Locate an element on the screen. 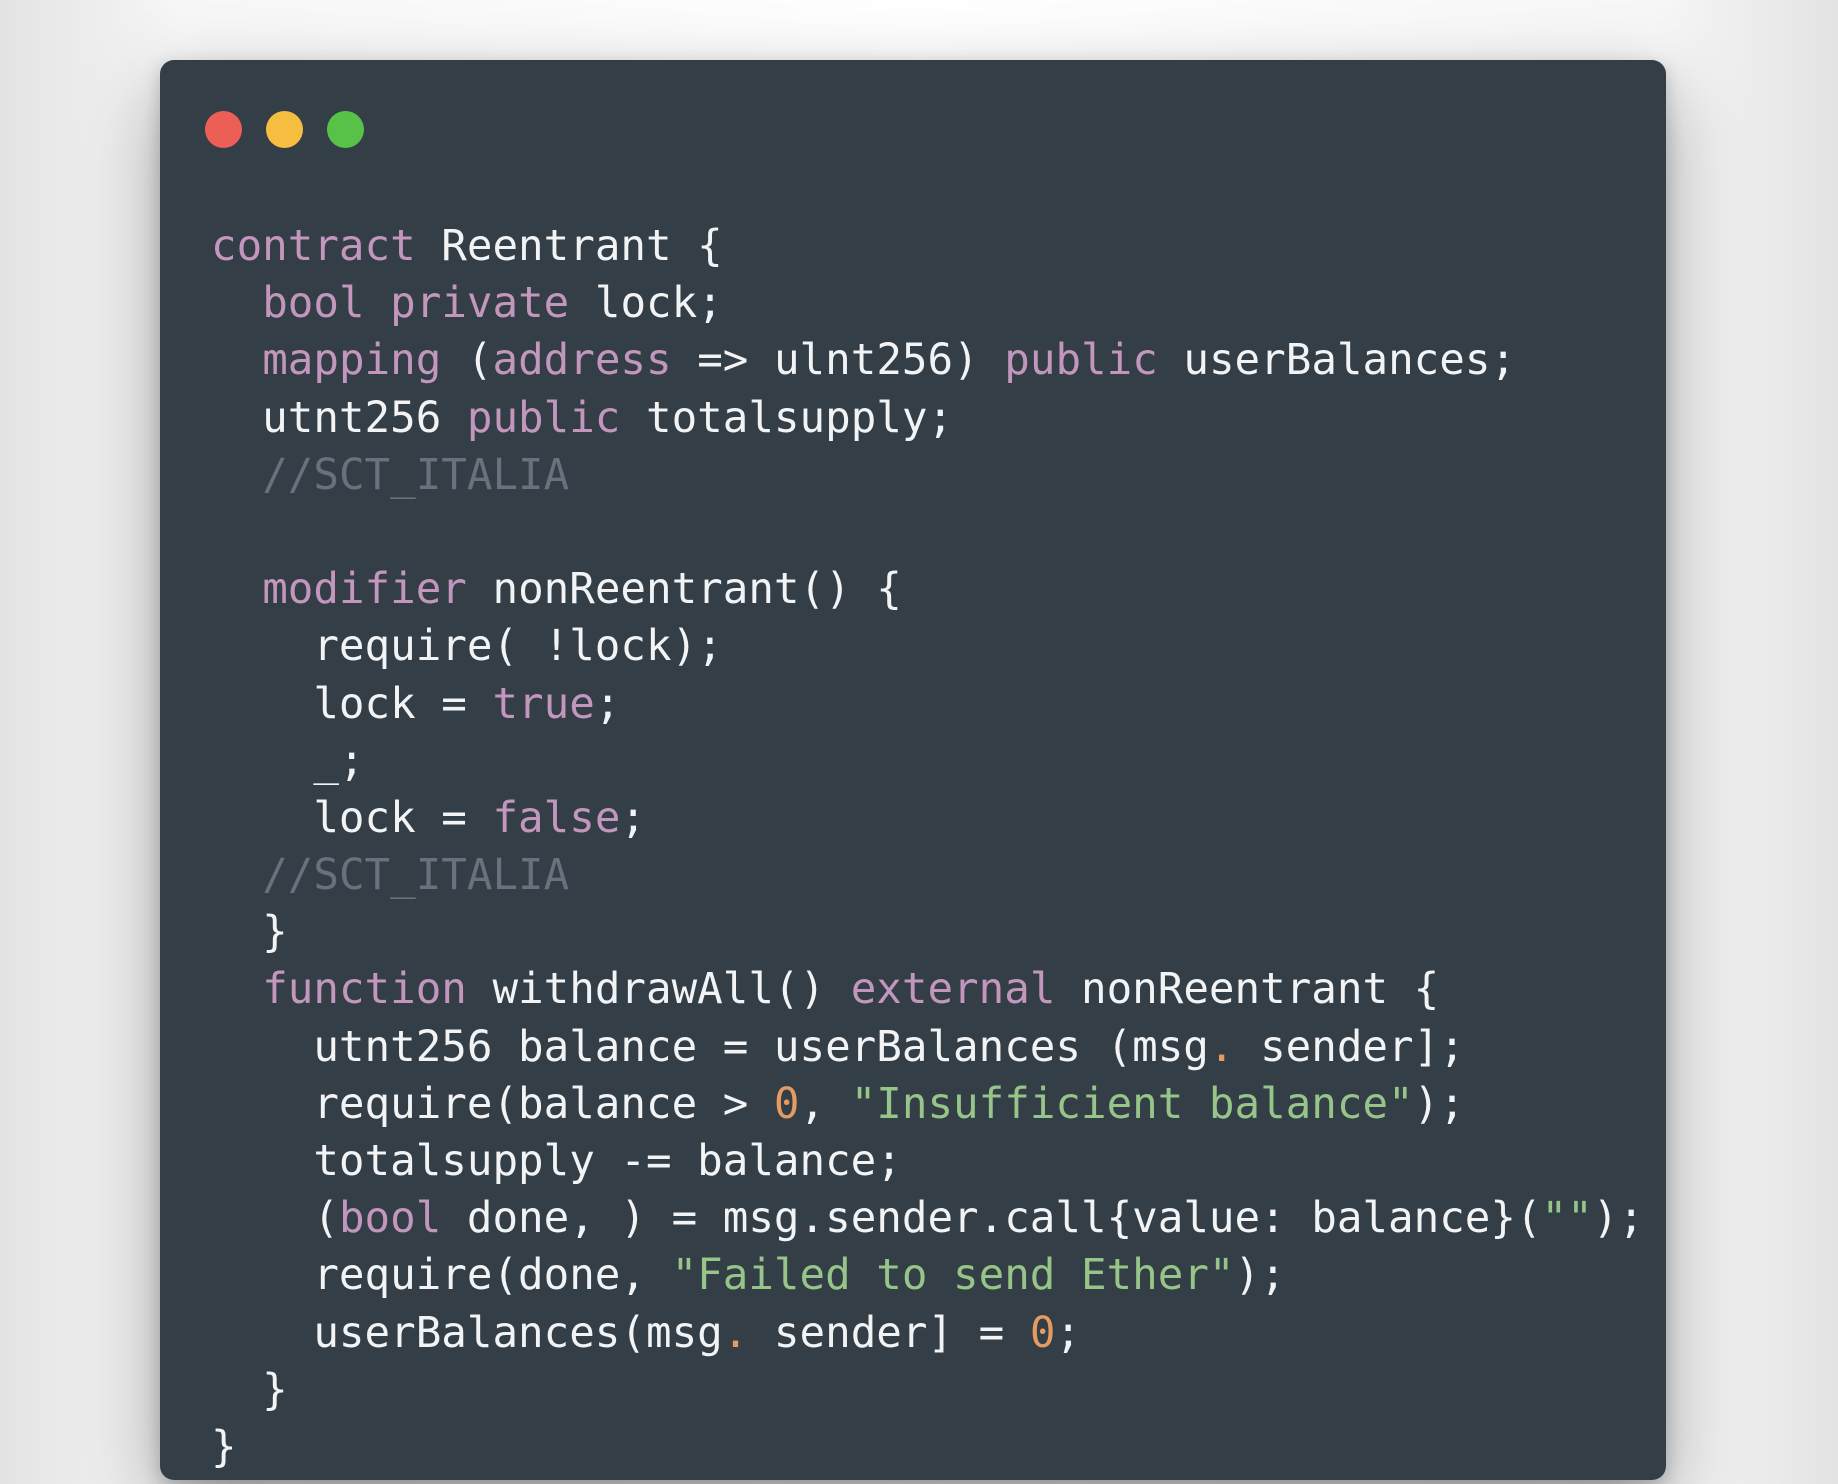 The image size is (1838, 1484). code-token: sender] = is located at coordinates (889, 1333).